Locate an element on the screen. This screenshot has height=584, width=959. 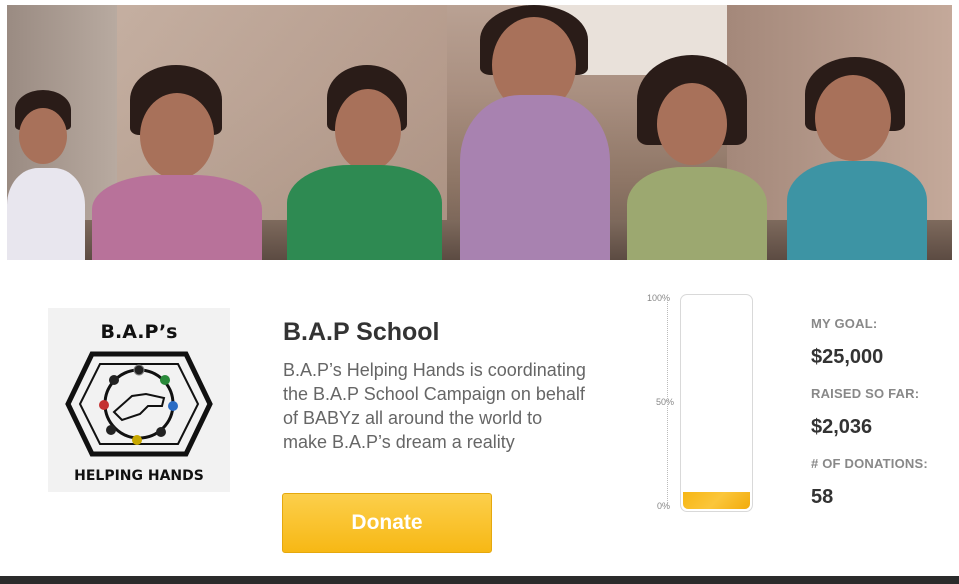
logo-bottom-text: HELPING HANDS is located at coordinates (139, 476).